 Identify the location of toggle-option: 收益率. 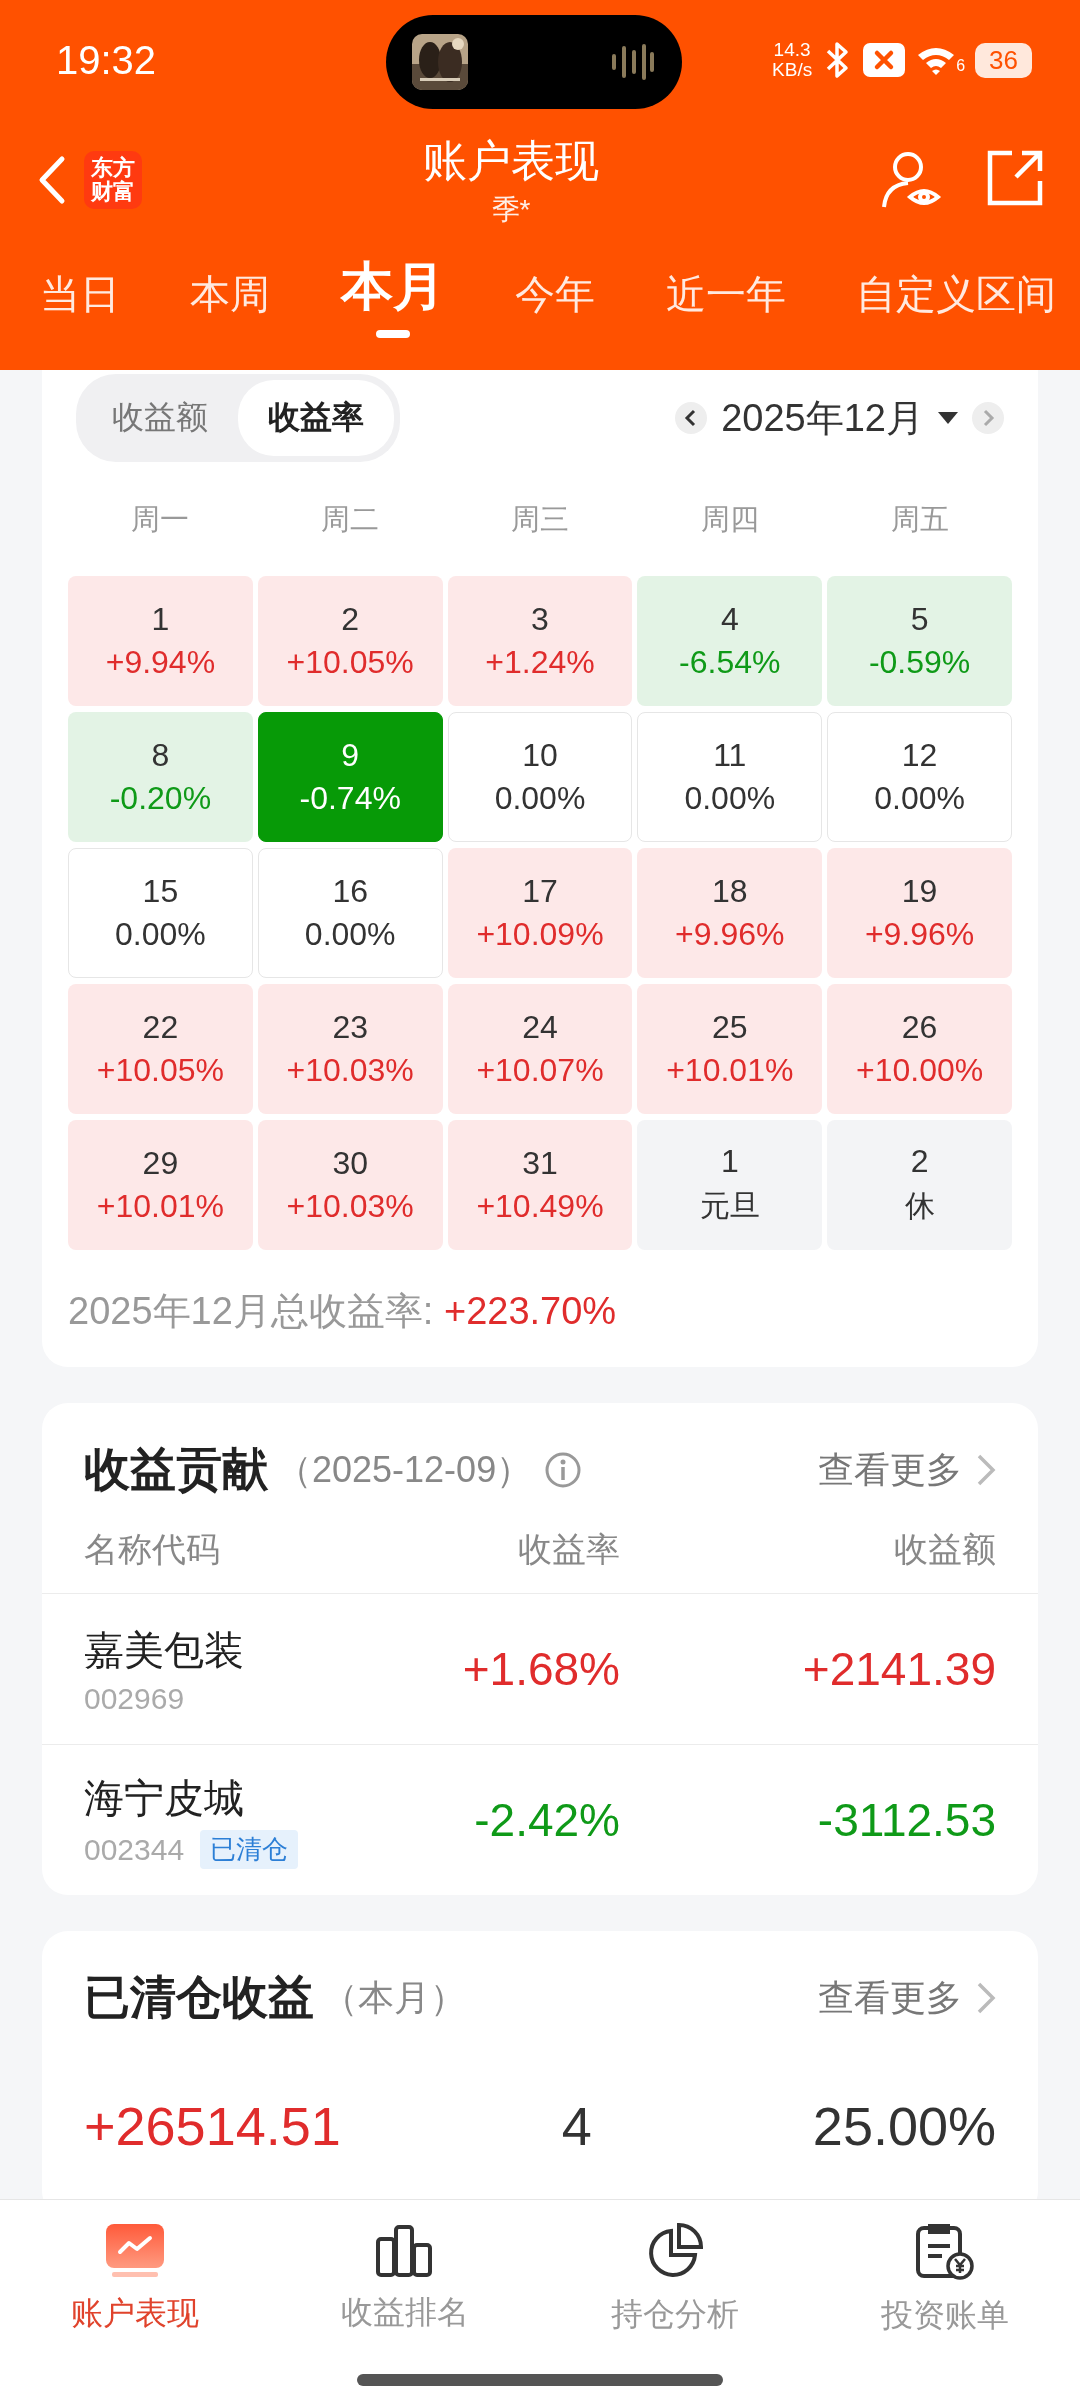
(316, 418).